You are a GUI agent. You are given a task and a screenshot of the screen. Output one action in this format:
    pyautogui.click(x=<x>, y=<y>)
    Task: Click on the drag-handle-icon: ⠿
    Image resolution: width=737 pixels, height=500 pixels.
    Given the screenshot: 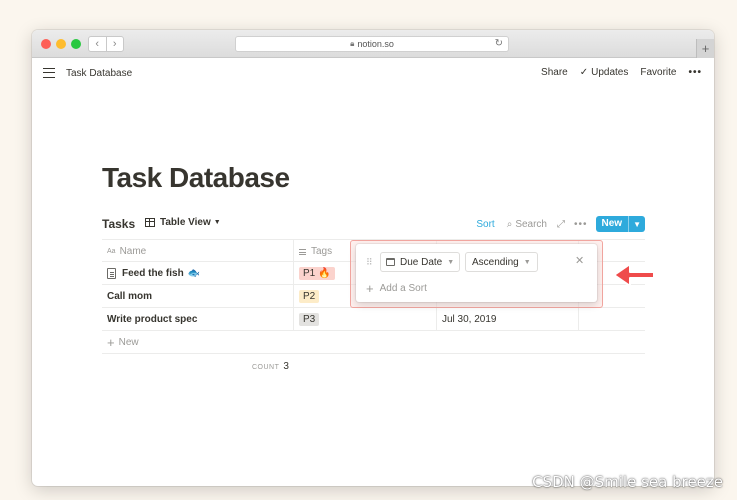 What is the action you would take?
    pyautogui.click(x=369, y=262)
    